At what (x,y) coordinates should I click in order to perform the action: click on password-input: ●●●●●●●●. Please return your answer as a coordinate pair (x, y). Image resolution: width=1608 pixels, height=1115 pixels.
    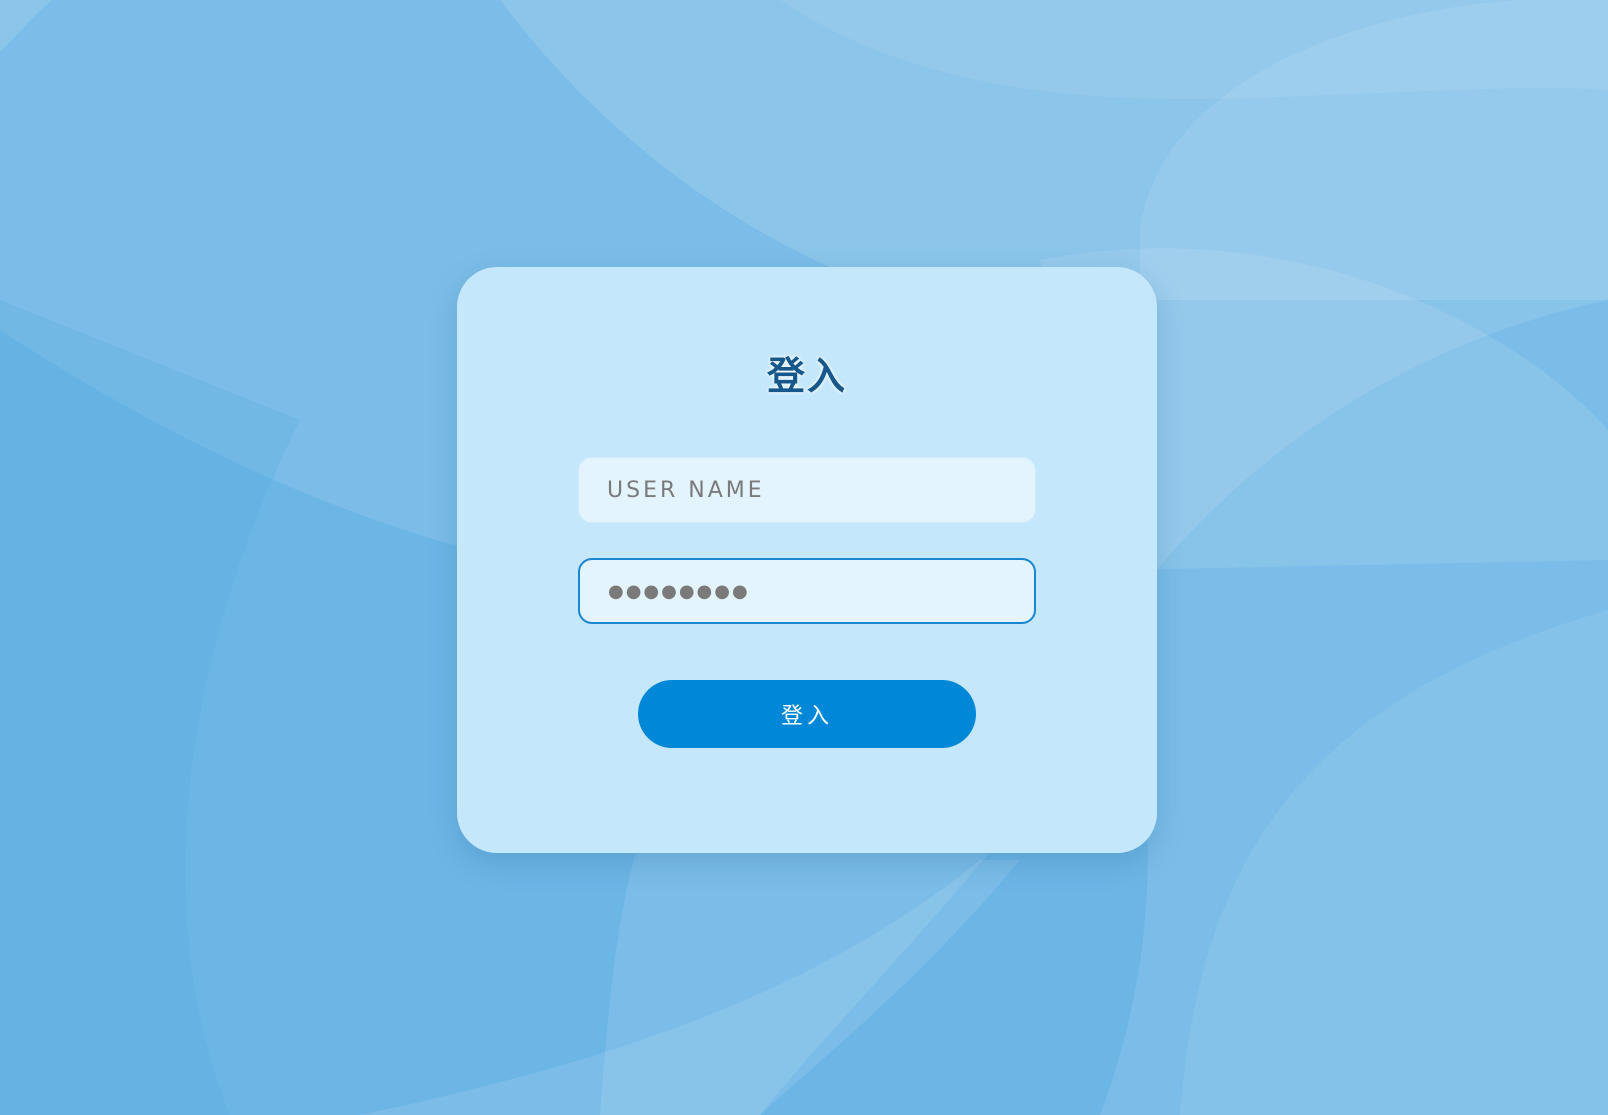
    Looking at the image, I should click on (807, 591).